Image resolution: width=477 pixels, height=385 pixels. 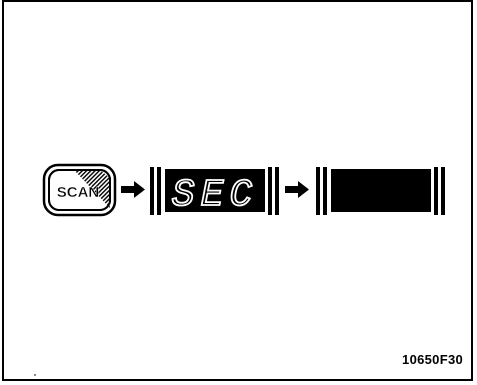 I want to click on scan-button-icon: SCAN, so click(x=79, y=190).